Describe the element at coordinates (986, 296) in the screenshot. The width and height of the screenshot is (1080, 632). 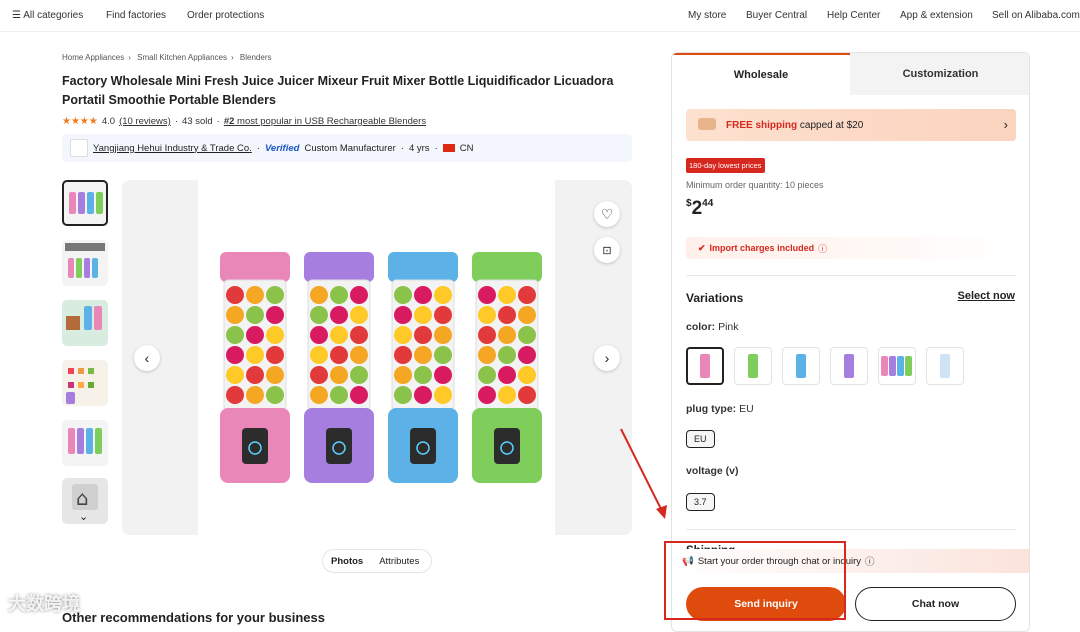
I see `select-now-link: Select now` at that location.